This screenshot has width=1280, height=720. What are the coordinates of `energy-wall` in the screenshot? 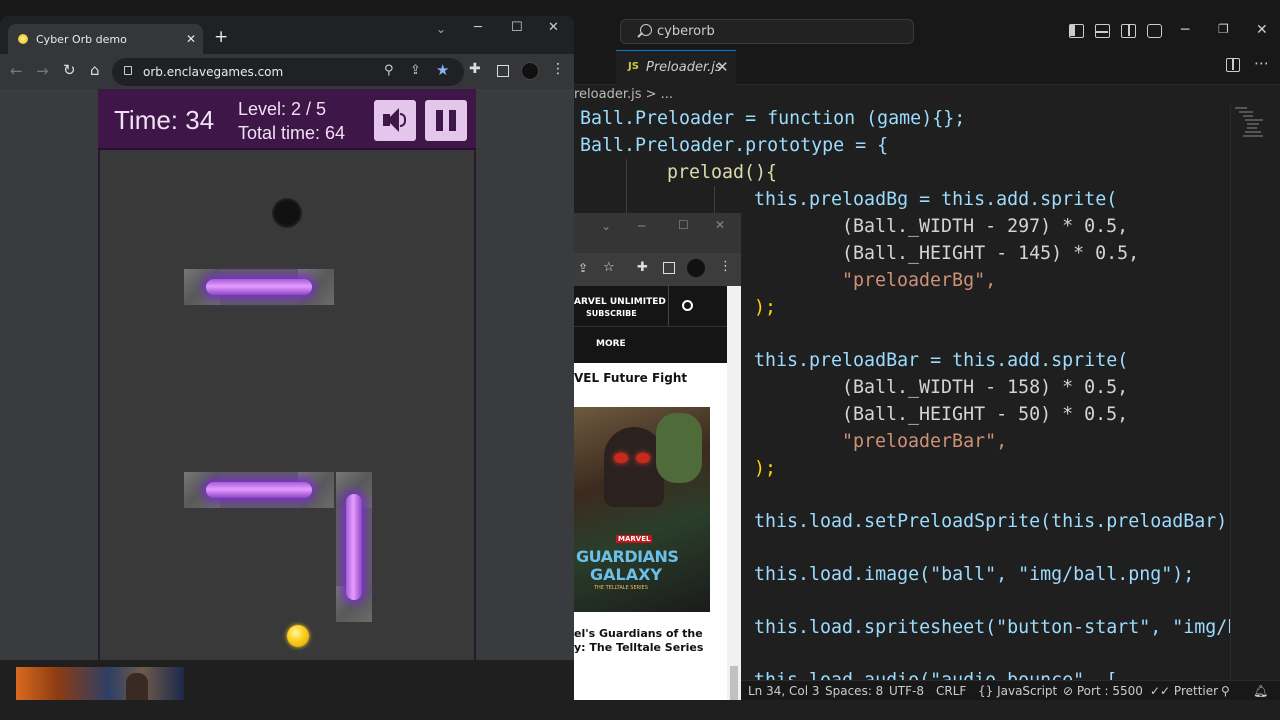 It's located at (259, 287).